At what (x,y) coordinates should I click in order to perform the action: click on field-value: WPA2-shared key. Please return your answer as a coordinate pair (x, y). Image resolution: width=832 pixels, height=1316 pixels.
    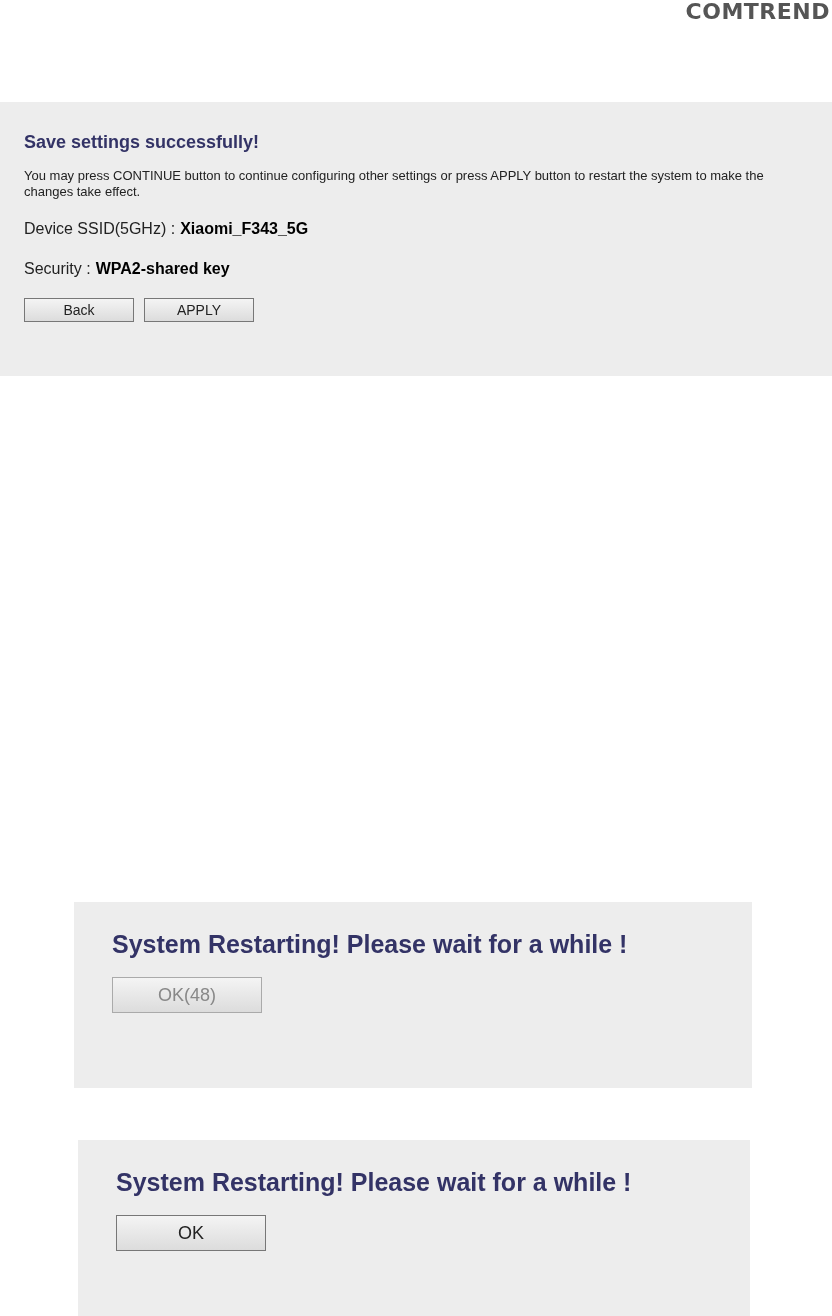
    Looking at the image, I should click on (162, 269).